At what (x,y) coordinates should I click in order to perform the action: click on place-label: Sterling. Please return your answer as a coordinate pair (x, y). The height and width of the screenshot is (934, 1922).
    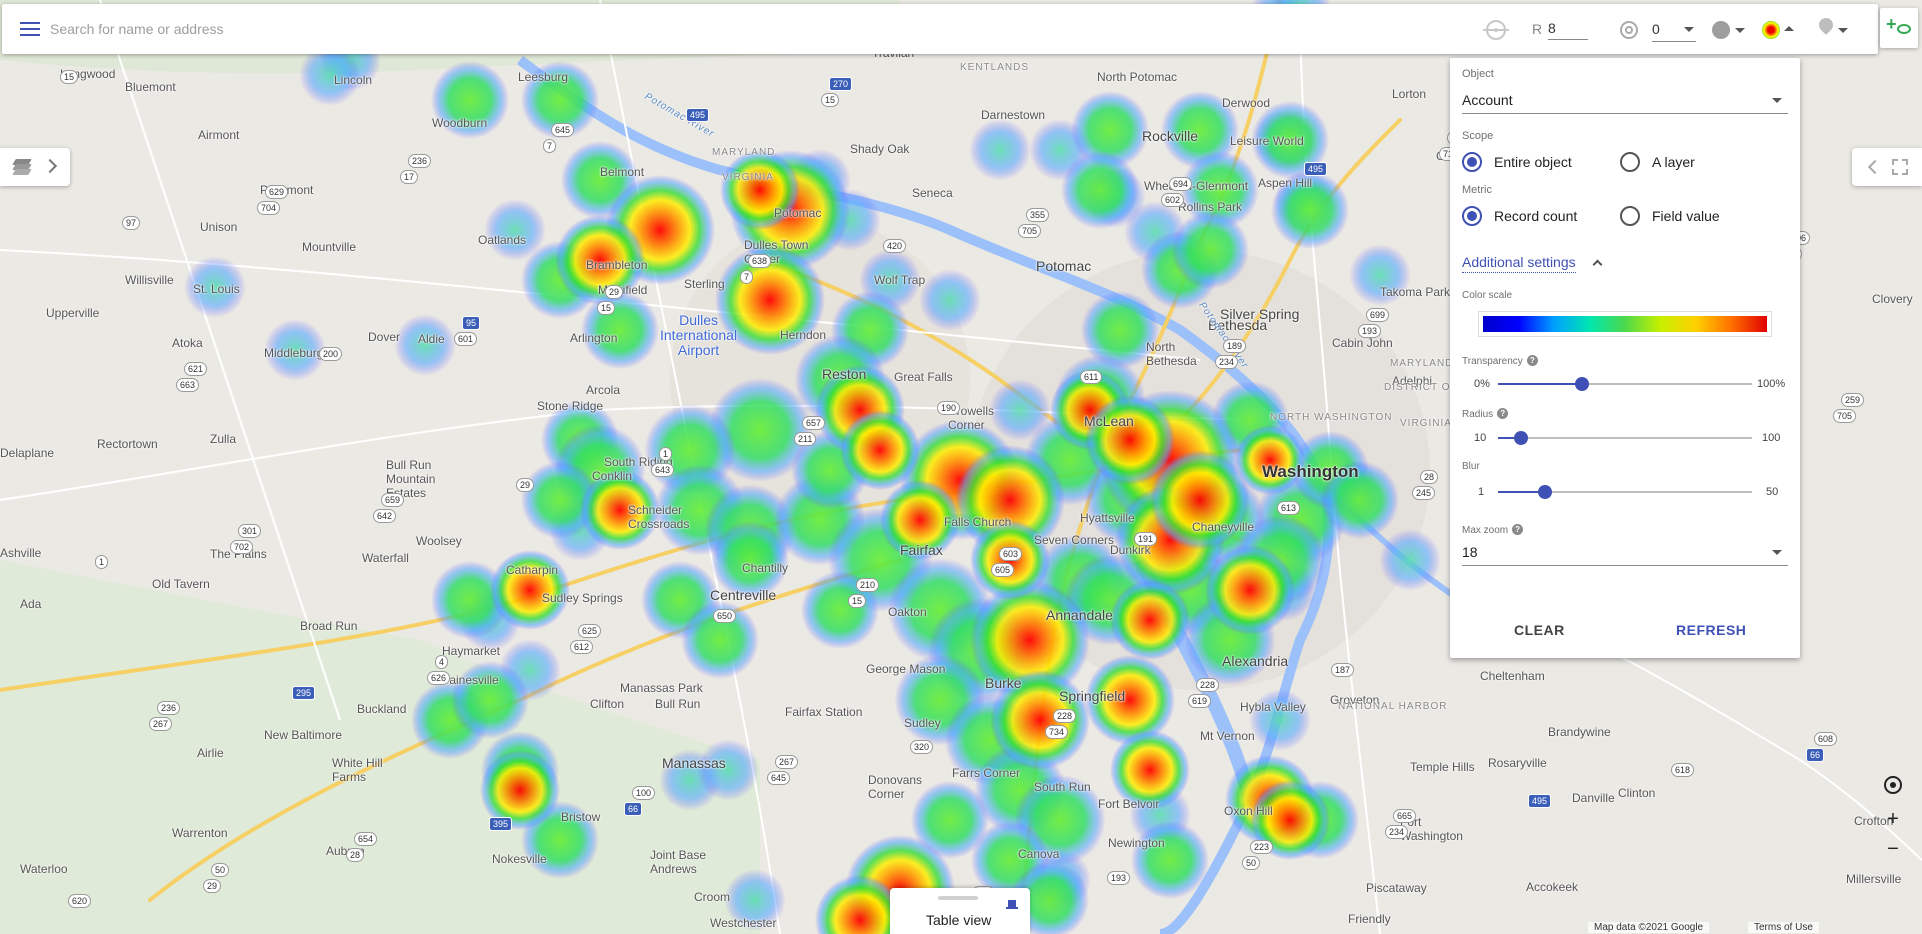
    Looking at the image, I should click on (704, 284).